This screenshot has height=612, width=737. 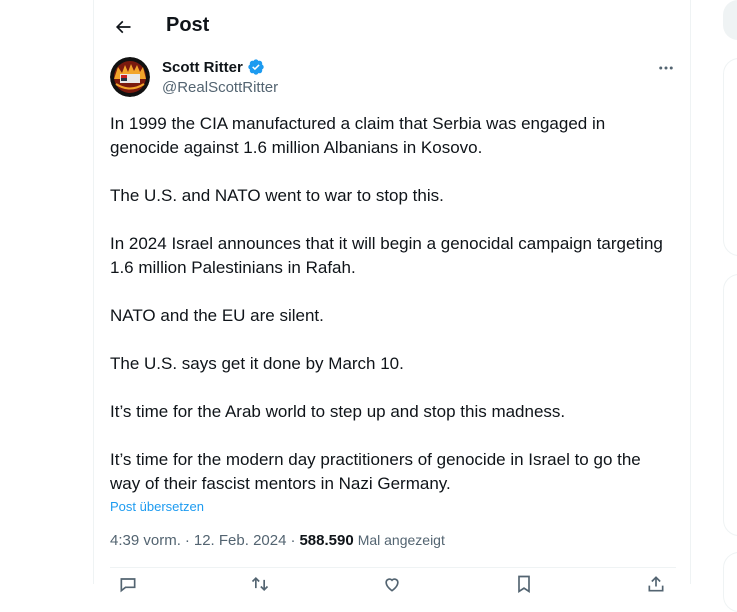 I want to click on bookmark-icon, so click(x=524, y=584).